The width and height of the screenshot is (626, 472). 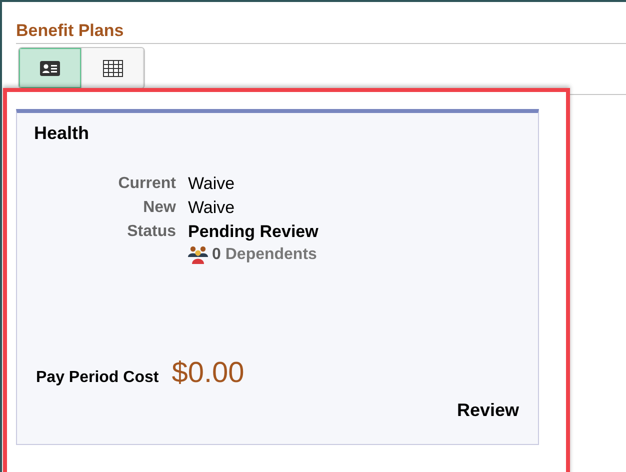 What do you see at coordinates (208, 373) in the screenshot?
I see `cost-value: $0.00` at bounding box center [208, 373].